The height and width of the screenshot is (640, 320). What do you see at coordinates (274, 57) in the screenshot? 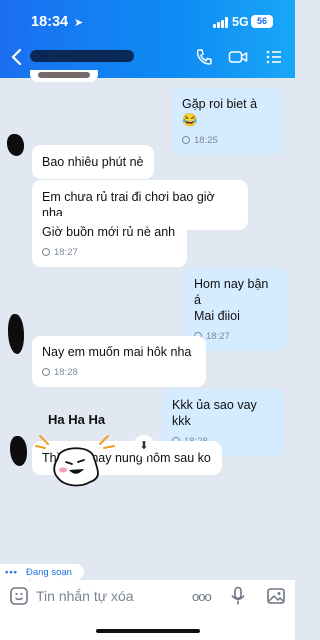
I see `list-menu-icon` at bounding box center [274, 57].